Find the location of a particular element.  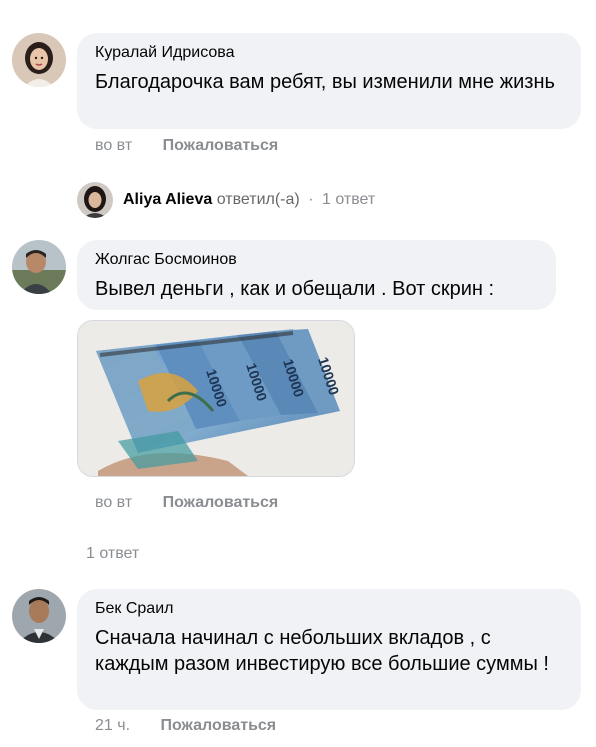

comment-author: Бек Сраил is located at coordinates (329, 609).